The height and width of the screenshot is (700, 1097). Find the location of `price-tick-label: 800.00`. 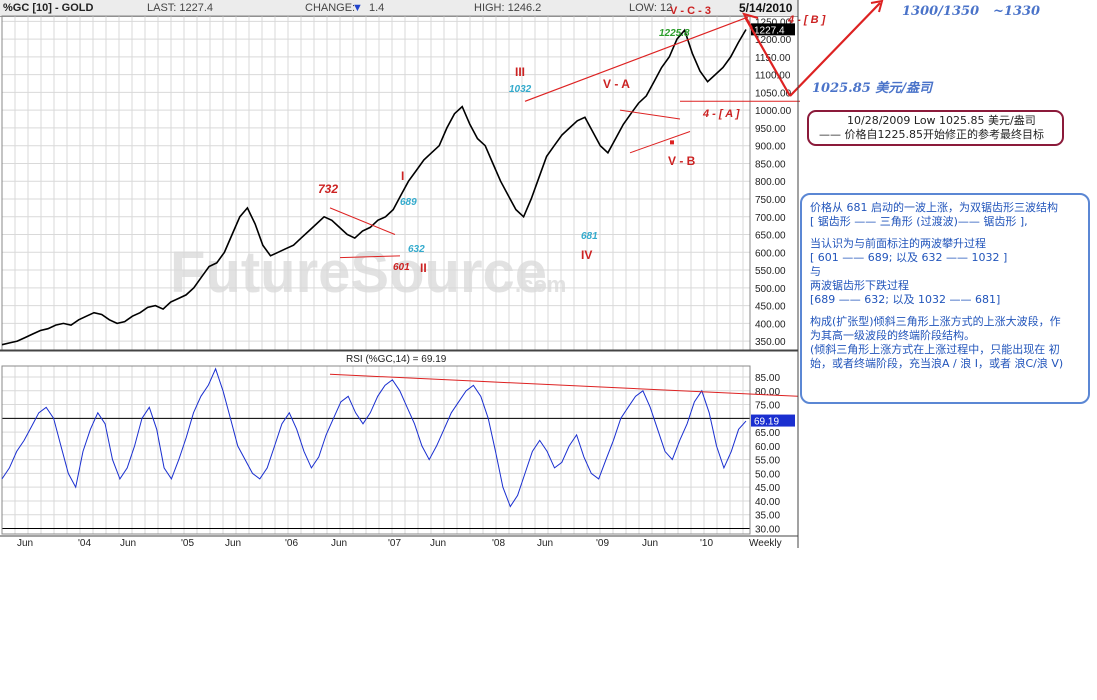

price-tick-label: 800.00 is located at coordinates (770, 182).